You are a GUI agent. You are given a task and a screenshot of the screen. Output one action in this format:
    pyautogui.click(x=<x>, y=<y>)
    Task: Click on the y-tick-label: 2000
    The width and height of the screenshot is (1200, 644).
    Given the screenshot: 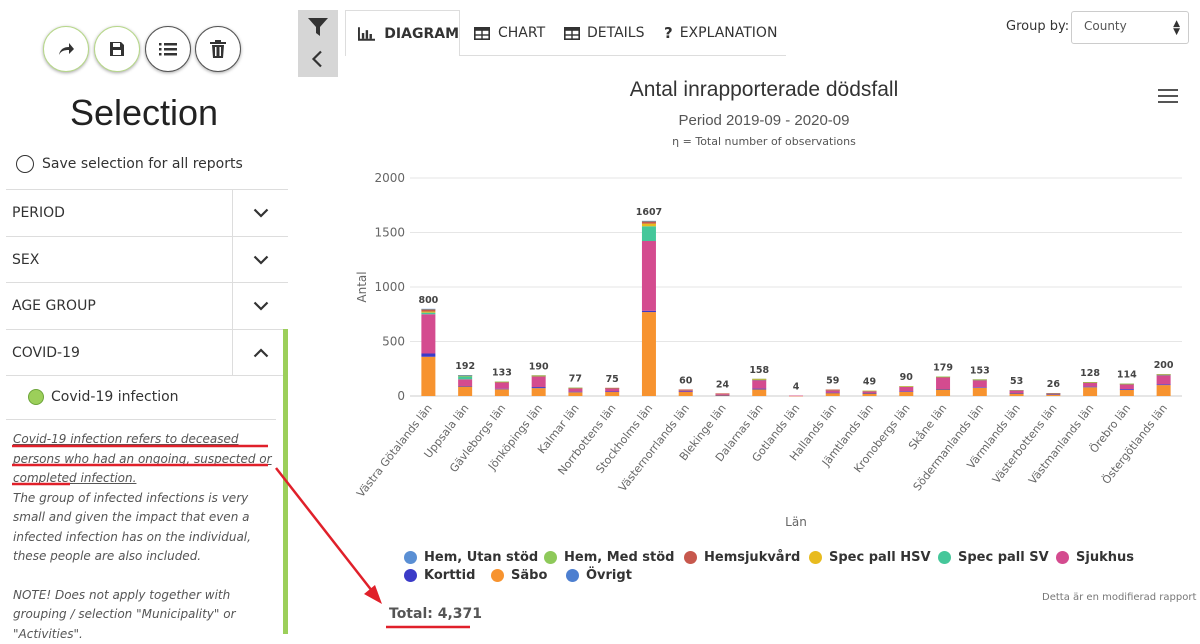 What is the action you would take?
    pyautogui.click(x=389, y=178)
    